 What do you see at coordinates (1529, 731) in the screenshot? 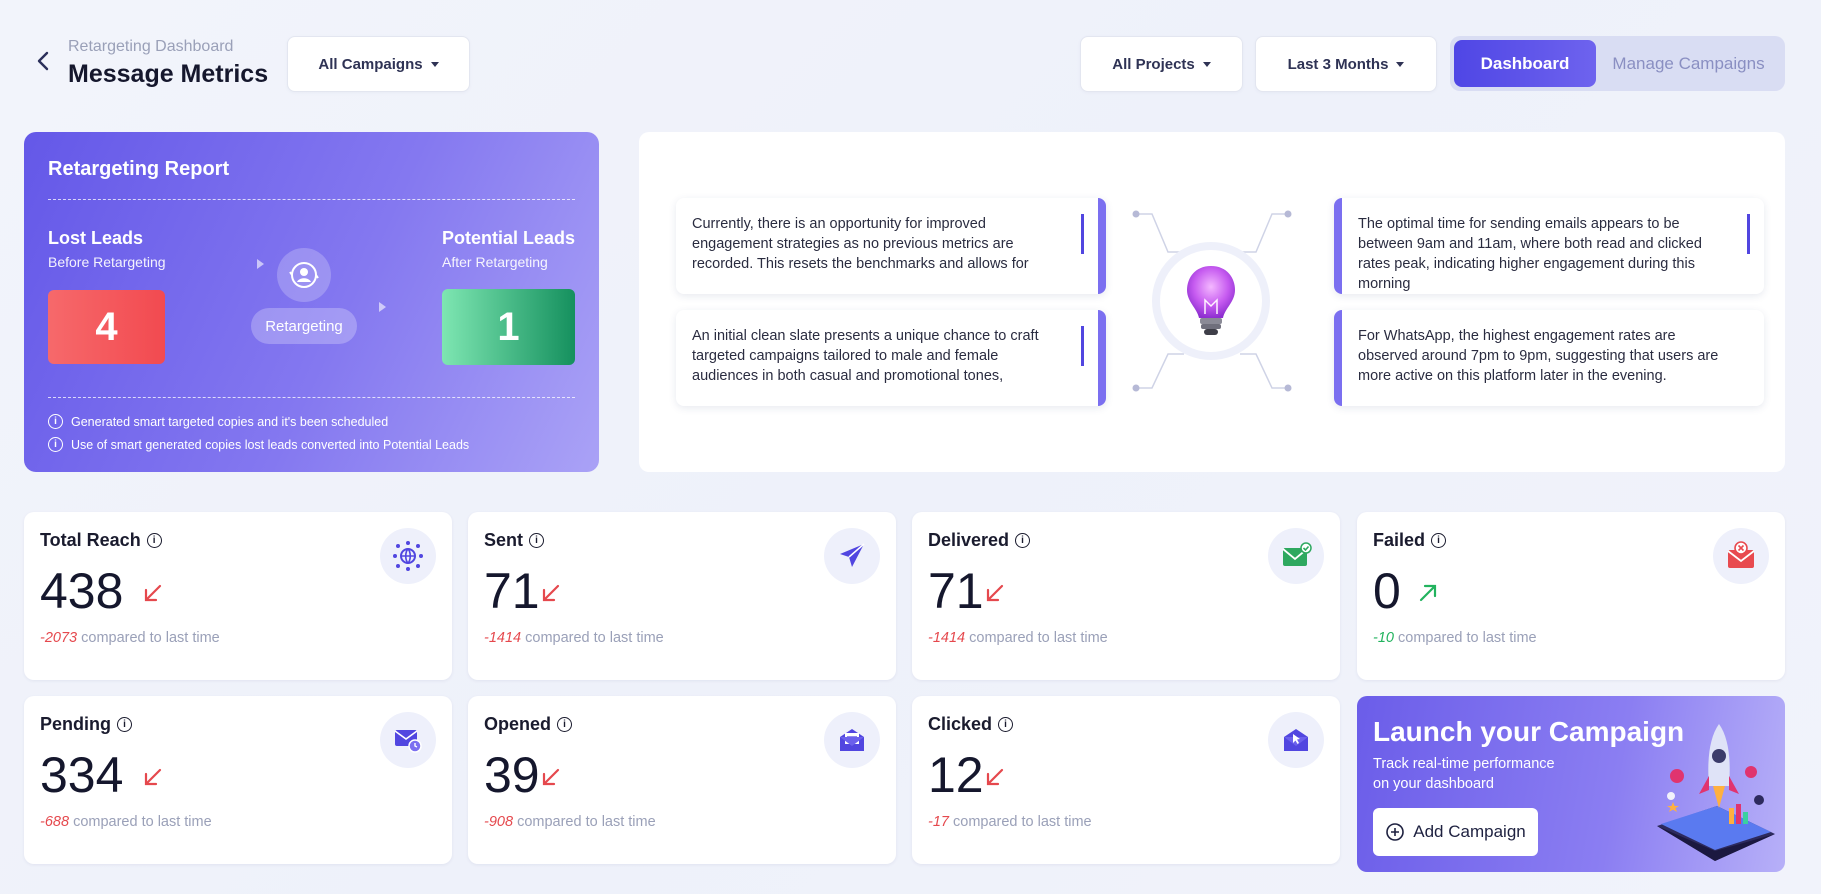
I see `launch-title: Launch your Campaign` at bounding box center [1529, 731].